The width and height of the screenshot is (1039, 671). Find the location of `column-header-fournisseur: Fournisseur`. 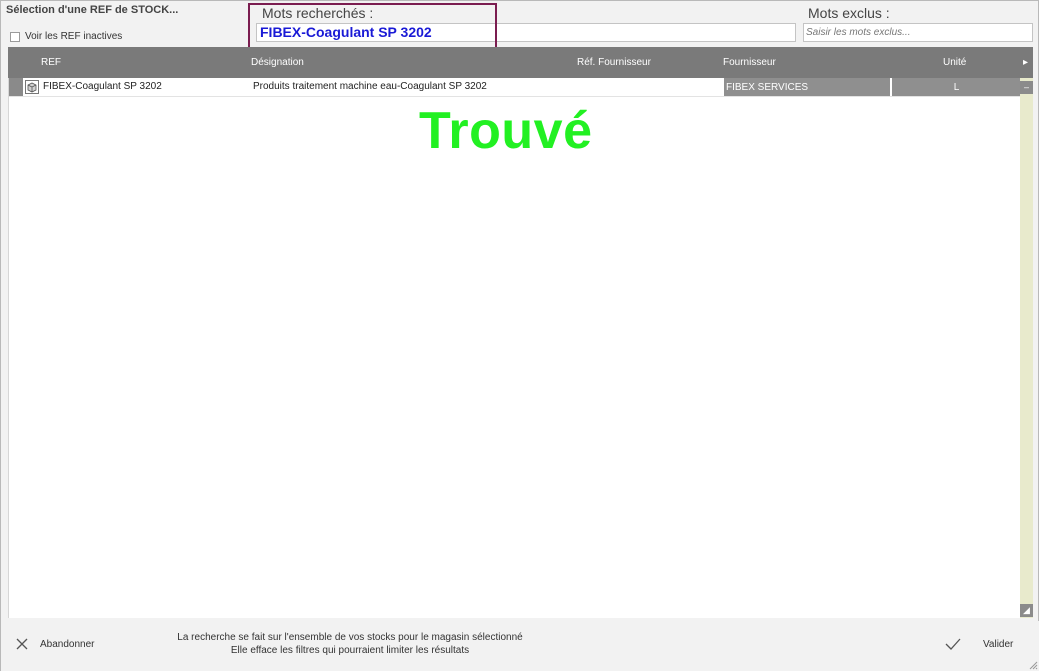

column-header-fournisseur: Fournisseur is located at coordinates (749, 62).